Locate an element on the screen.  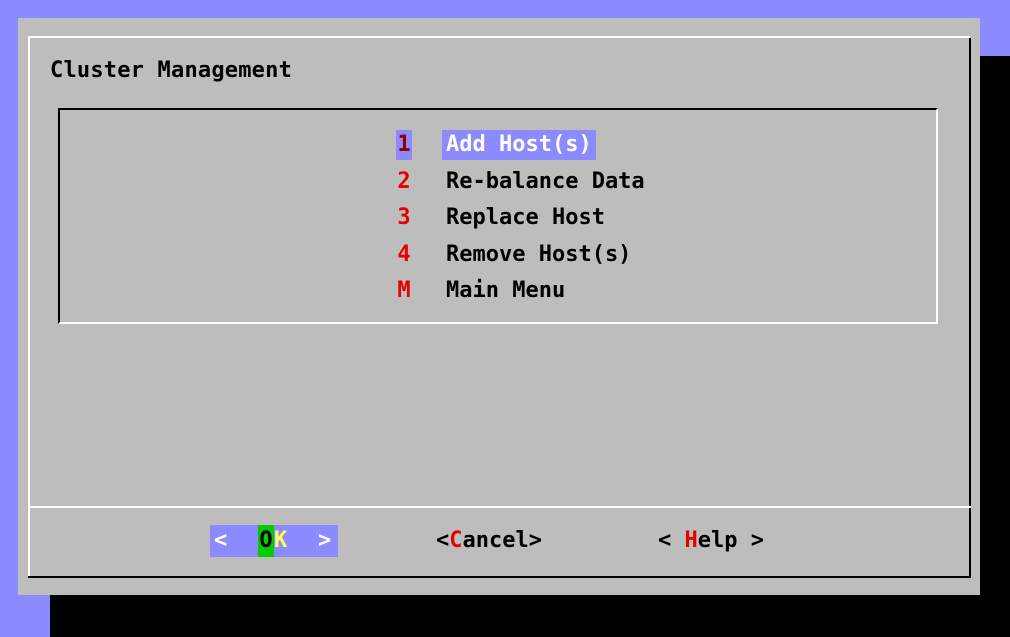
help-button: < Help > is located at coordinates (711, 541).